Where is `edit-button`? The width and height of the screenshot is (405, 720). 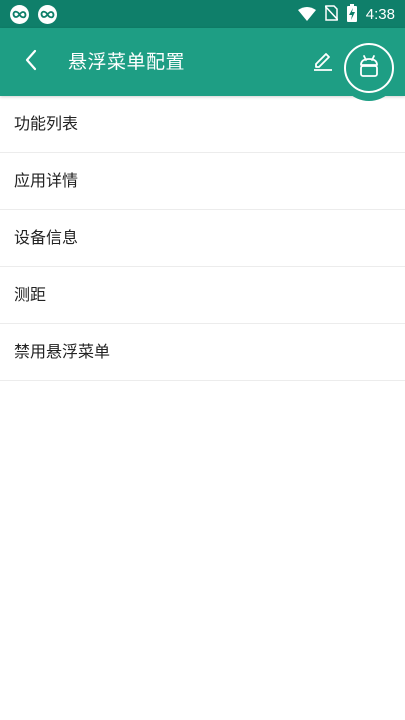 edit-button is located at coordinates (323, 62).